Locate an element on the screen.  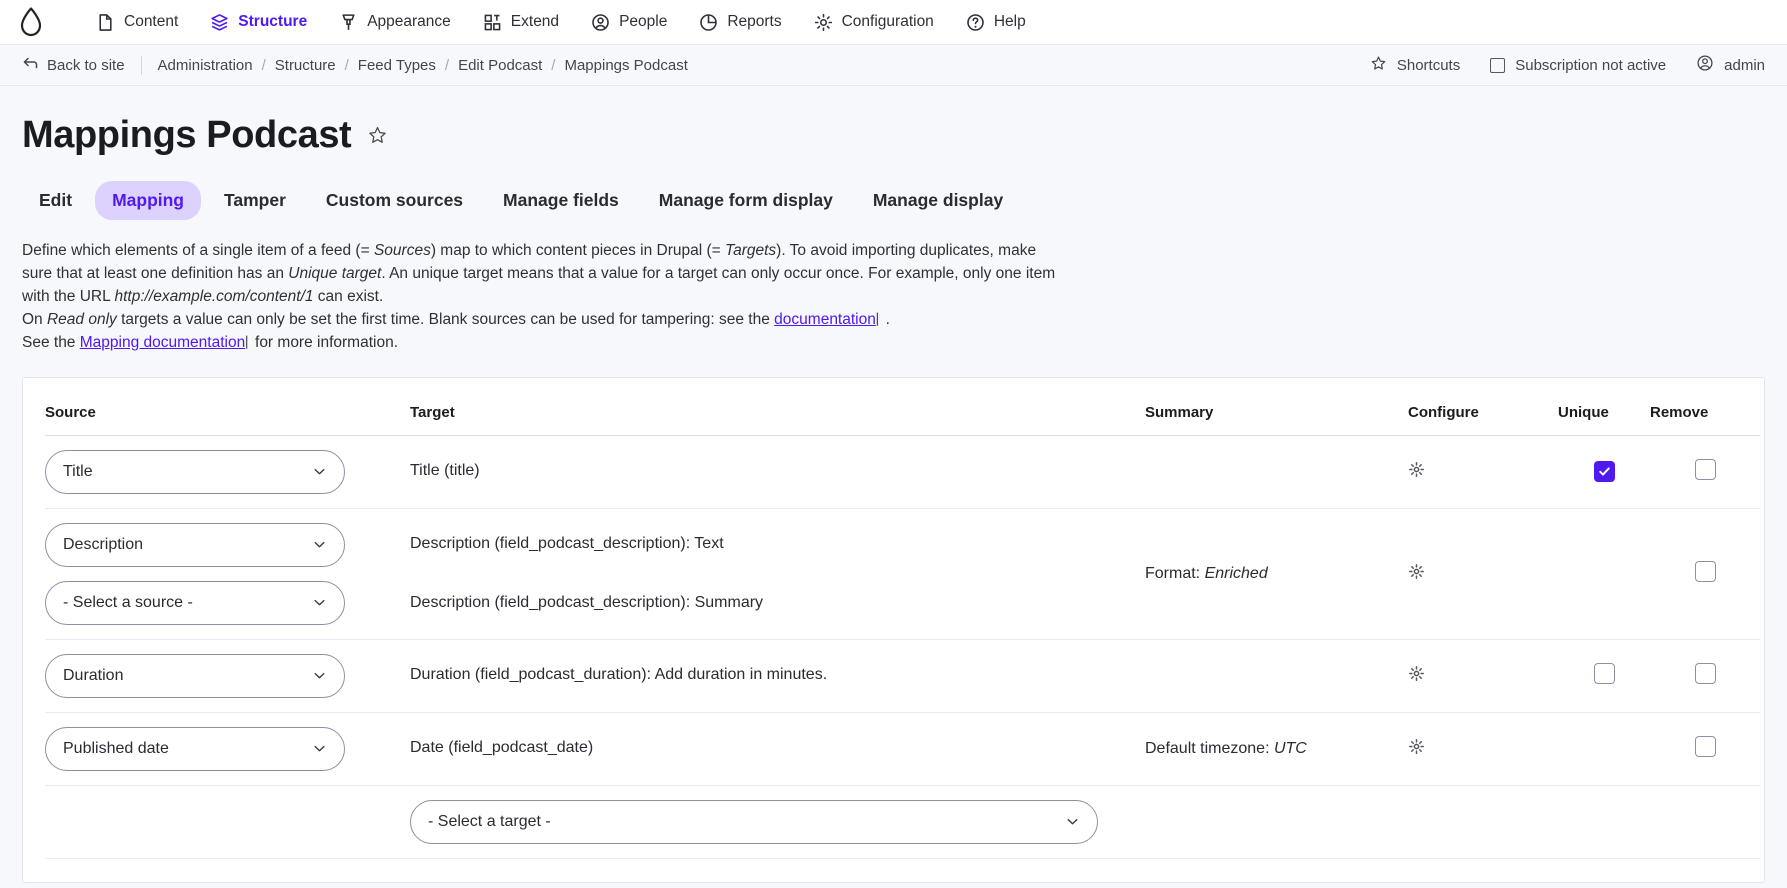
toolbar-item-label: Extend is located at coordinates (535, 21).